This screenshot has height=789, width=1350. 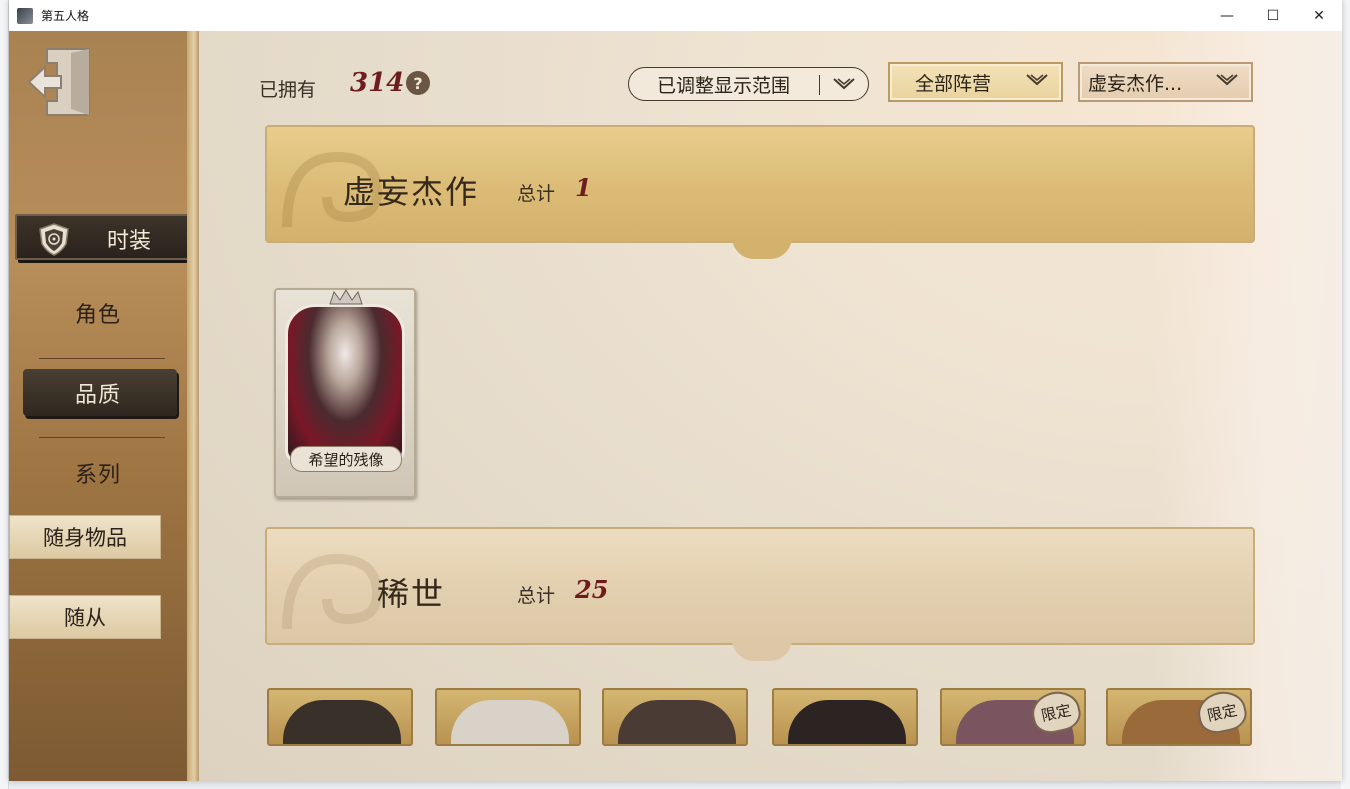 I want to click on window-title: 第五人格, so click(x=65, y=16).